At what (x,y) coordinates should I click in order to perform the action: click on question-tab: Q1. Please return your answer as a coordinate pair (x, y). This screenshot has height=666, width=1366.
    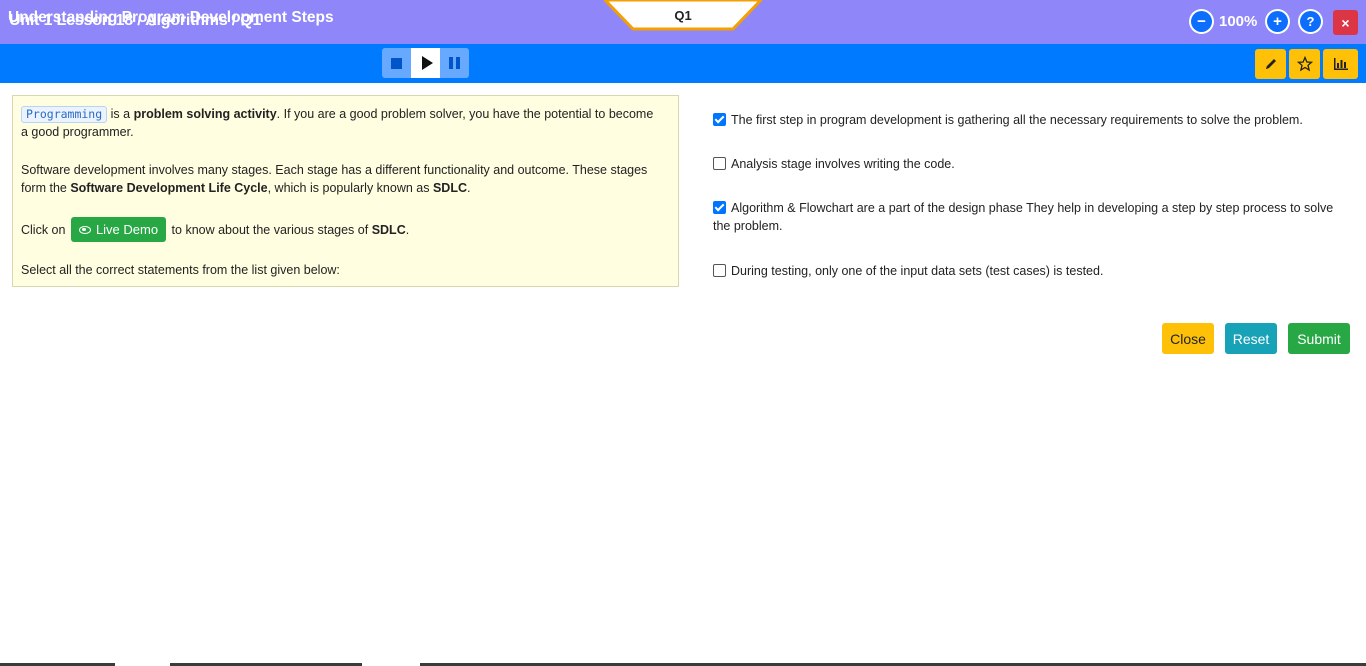
    Looking at the image, I should click on (683, 16).